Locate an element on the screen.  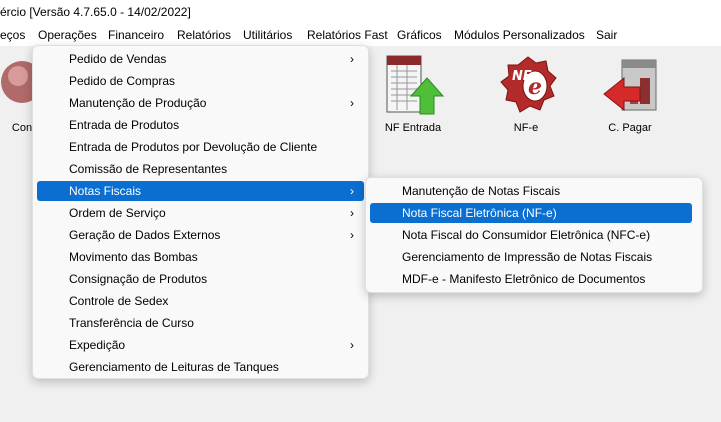
menu-item-entrada-de-produtos: Entrada de Produtos is located at coordinates (200, 125).